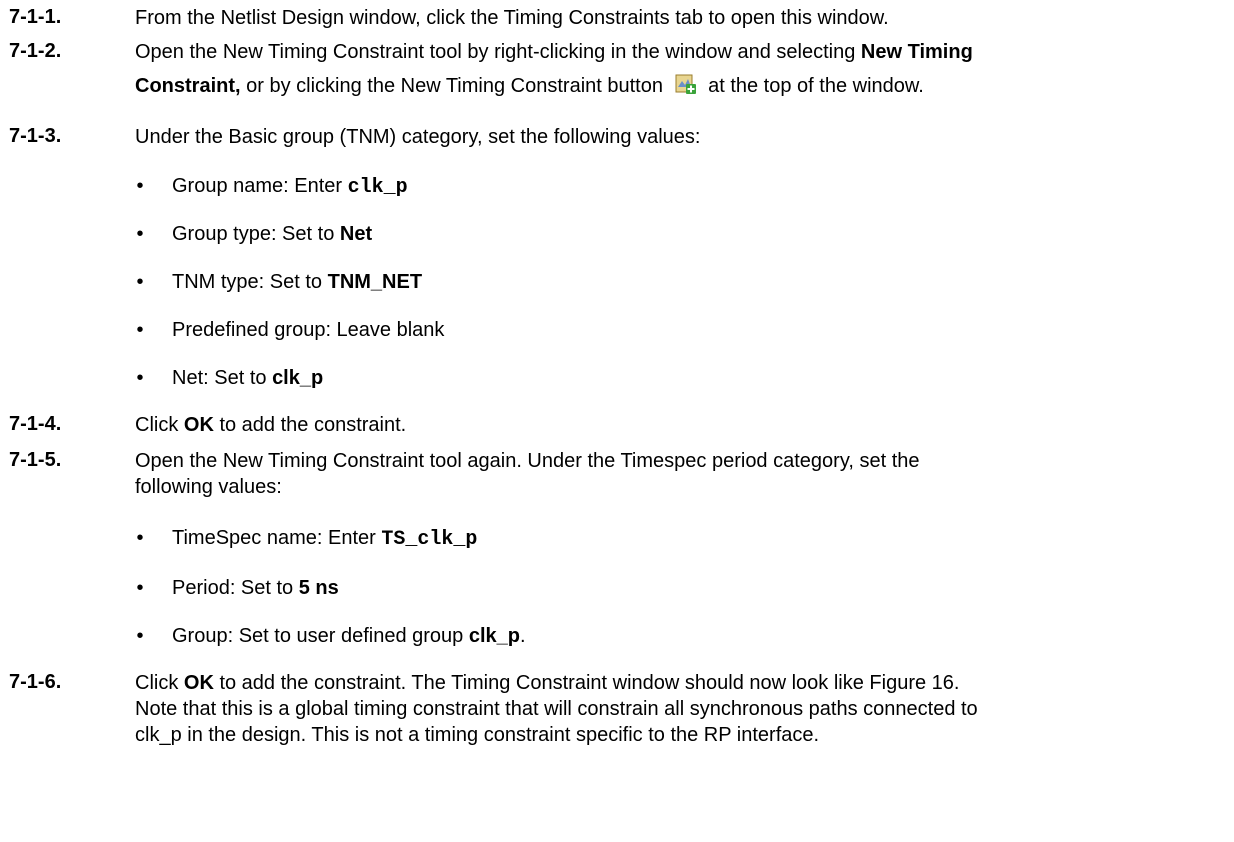  I want to click on step-number: 7-1-4., so click(35, 424).